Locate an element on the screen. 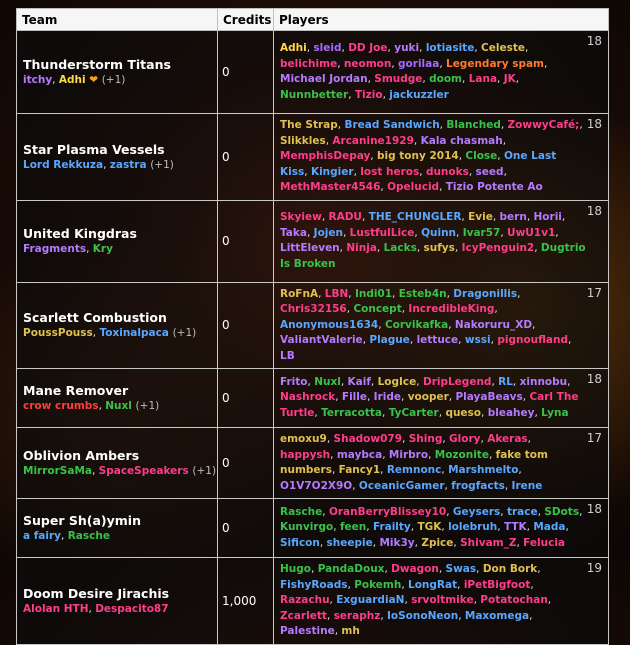  player-name: Arcanine1929 is located at coordinates (373, 141).